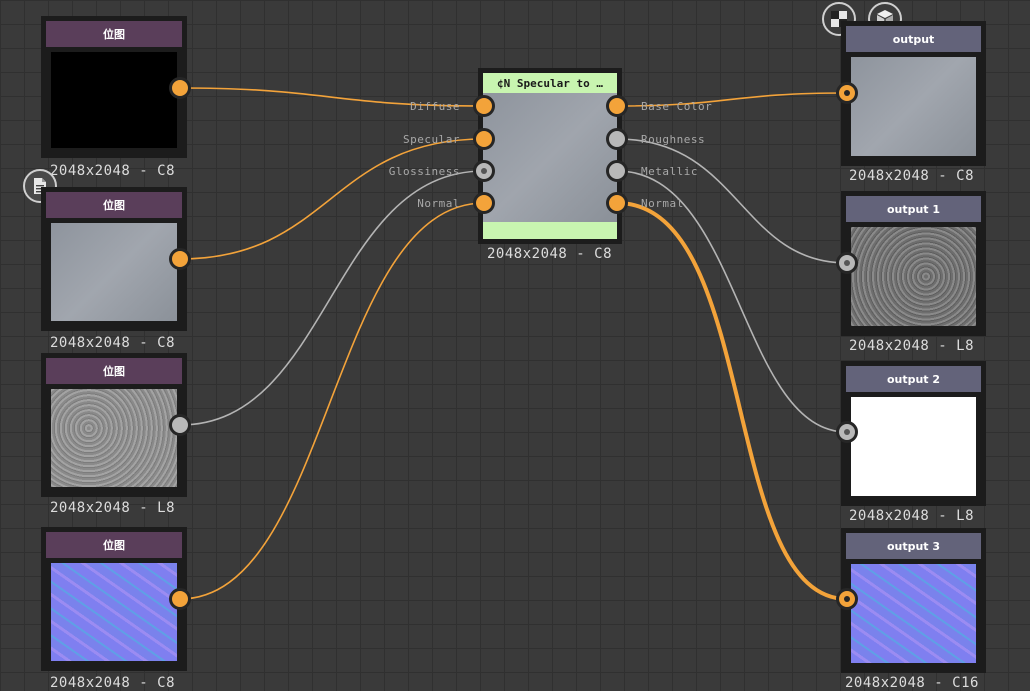 This screenshot has width=1030, height=691. I want to click on node-title: output 2, so click(913, 379).